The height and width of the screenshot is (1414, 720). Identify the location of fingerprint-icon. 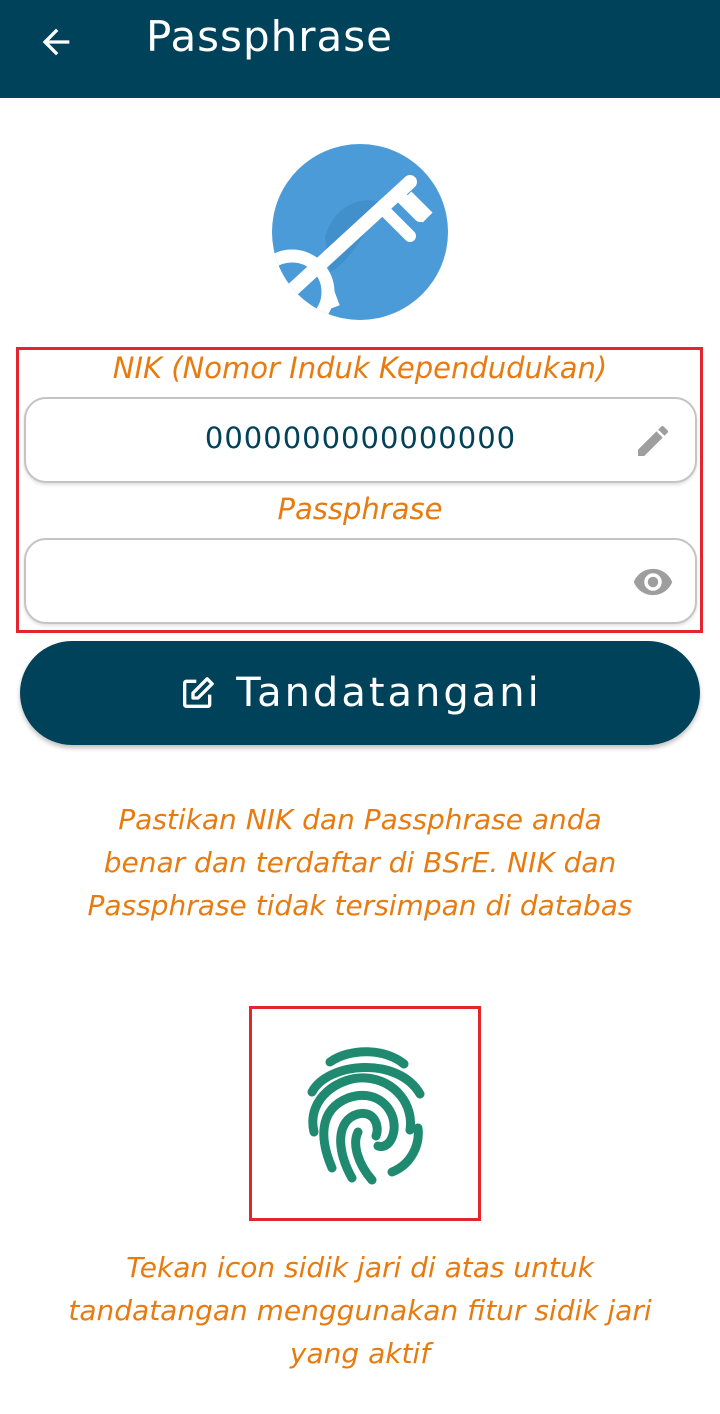
(366, 1116).